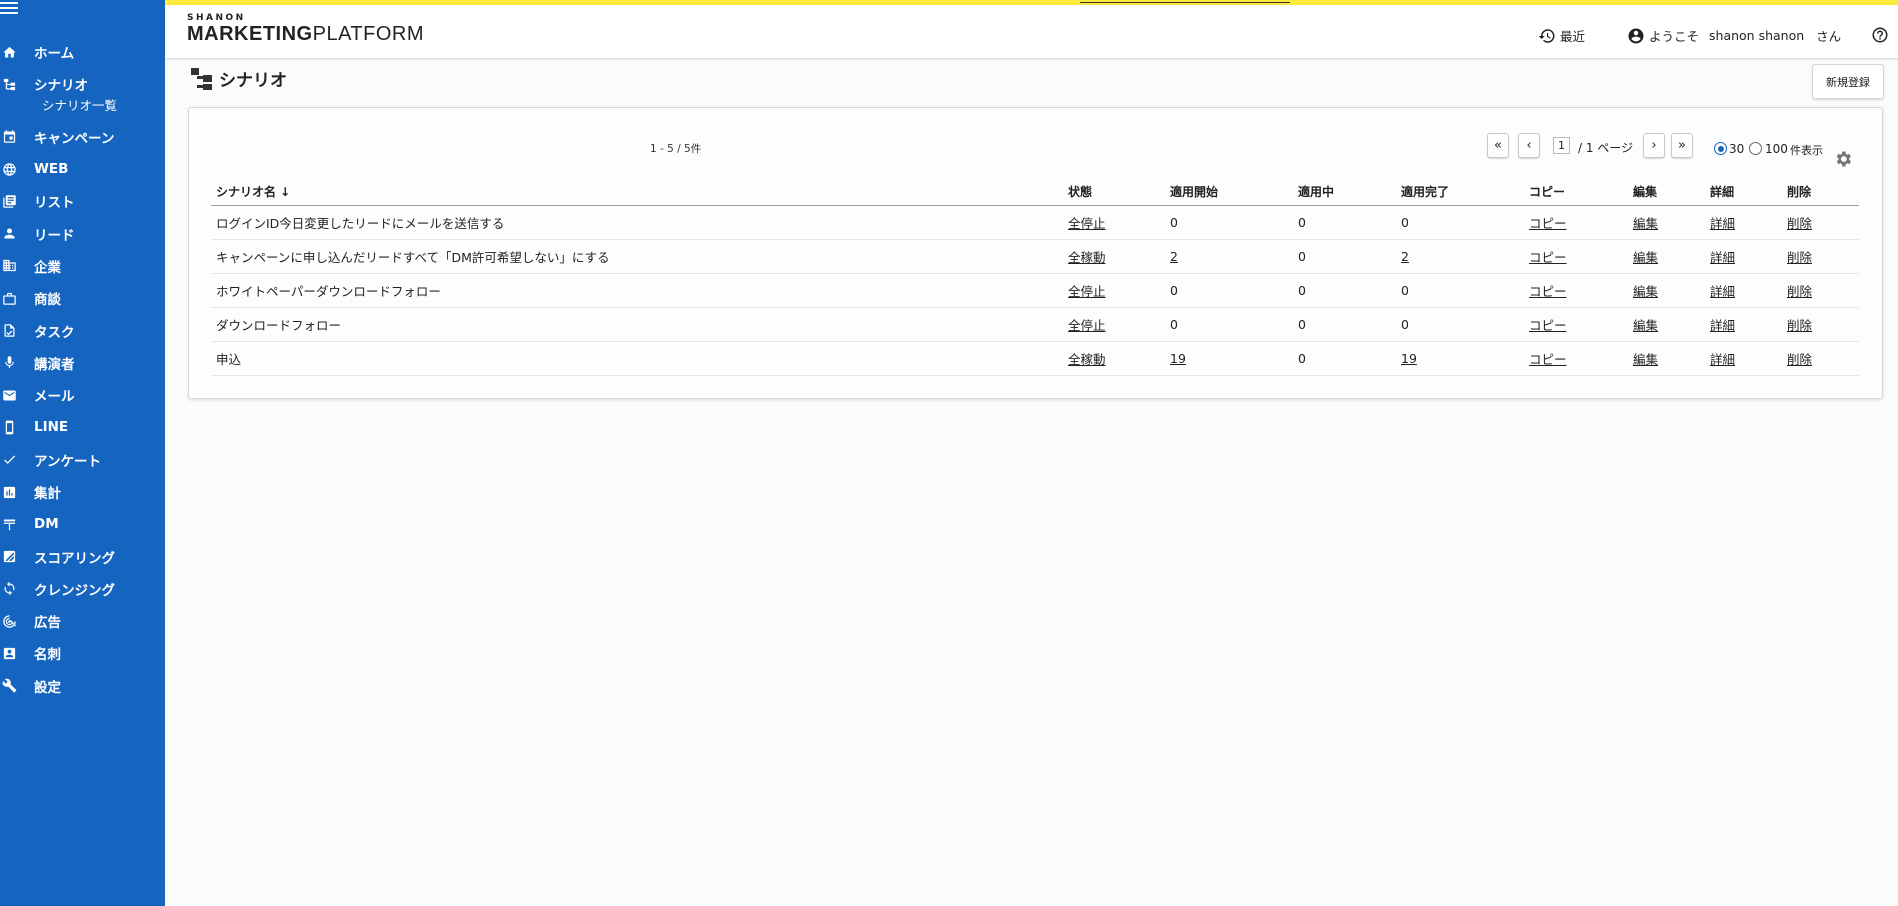 The width and height of the screenshot is (1898, 906). Describe the element at coordinates (82, 363) in the screenshot. I see `sidebar-item-speaker: 講演者` at that location.